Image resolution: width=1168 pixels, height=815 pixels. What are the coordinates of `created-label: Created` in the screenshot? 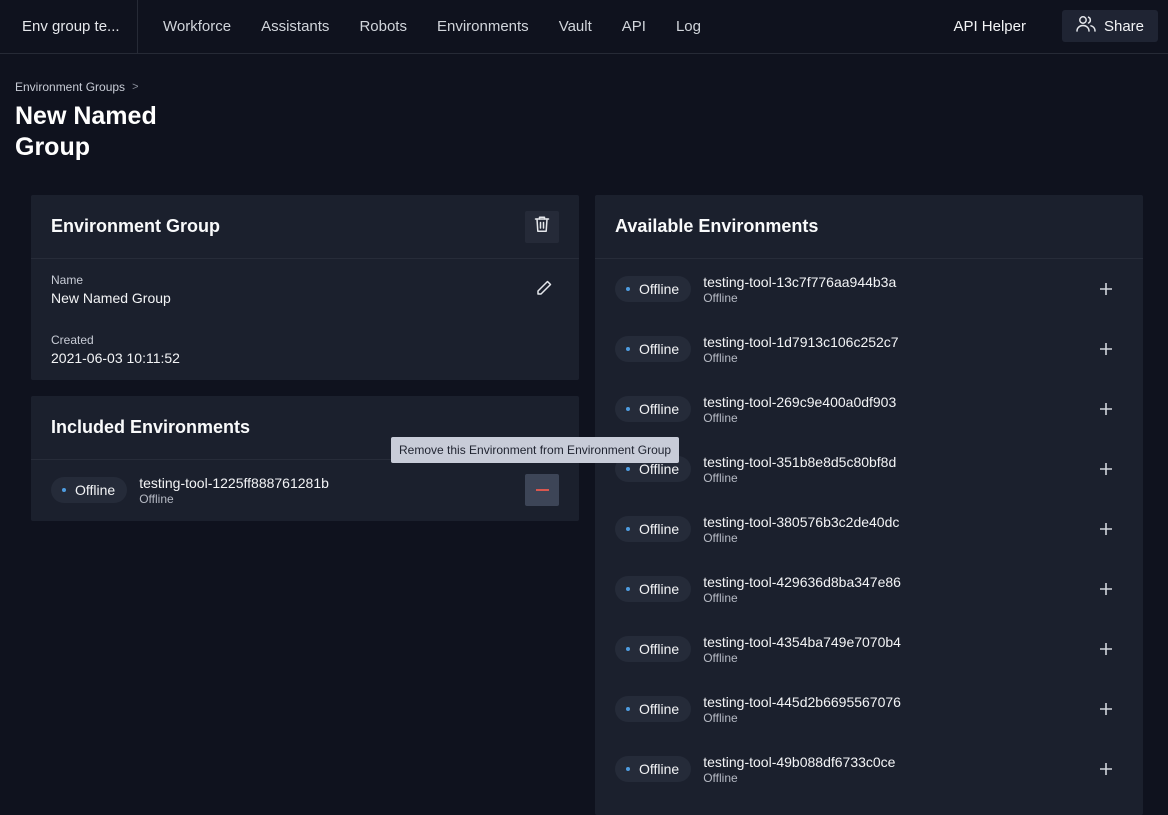 It's located at (72, 340).